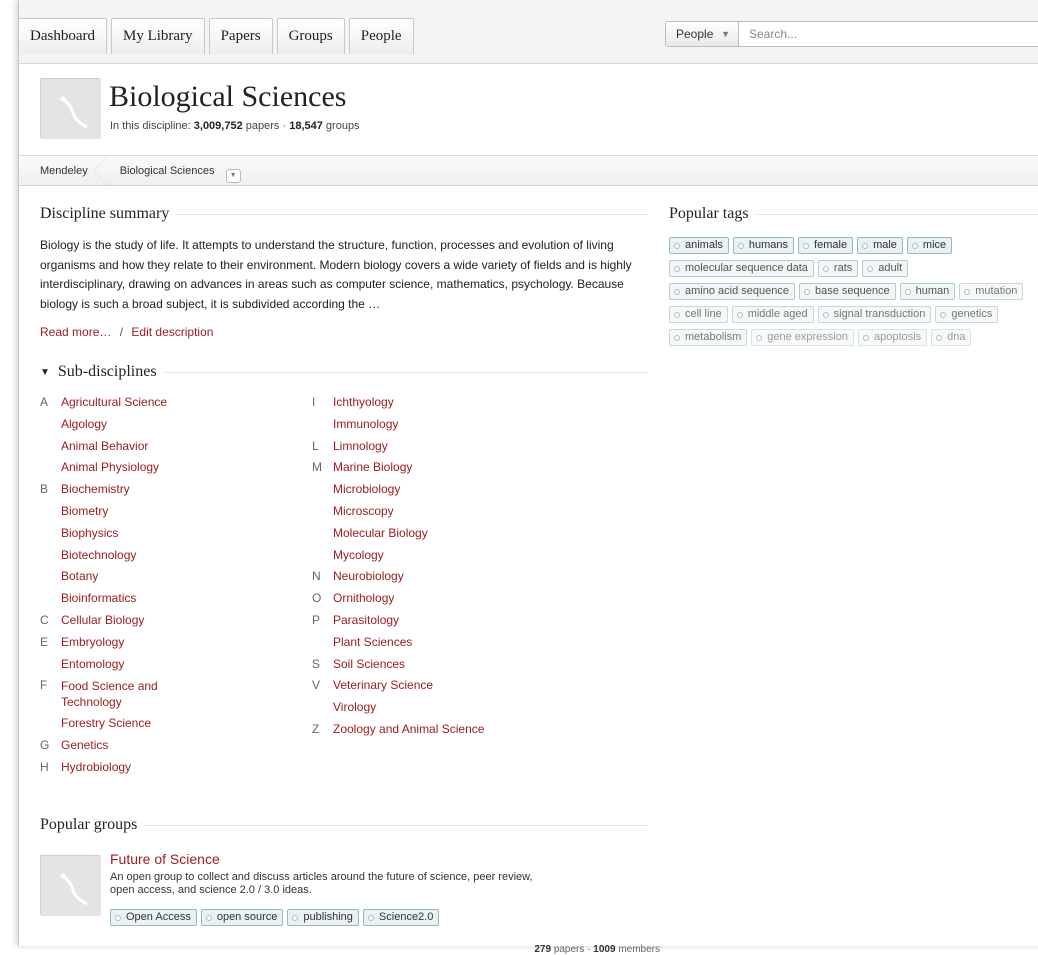 This screenshot has width=1038, height=955. I want to click on group-name-link: Future of Science, so click(165, 859).